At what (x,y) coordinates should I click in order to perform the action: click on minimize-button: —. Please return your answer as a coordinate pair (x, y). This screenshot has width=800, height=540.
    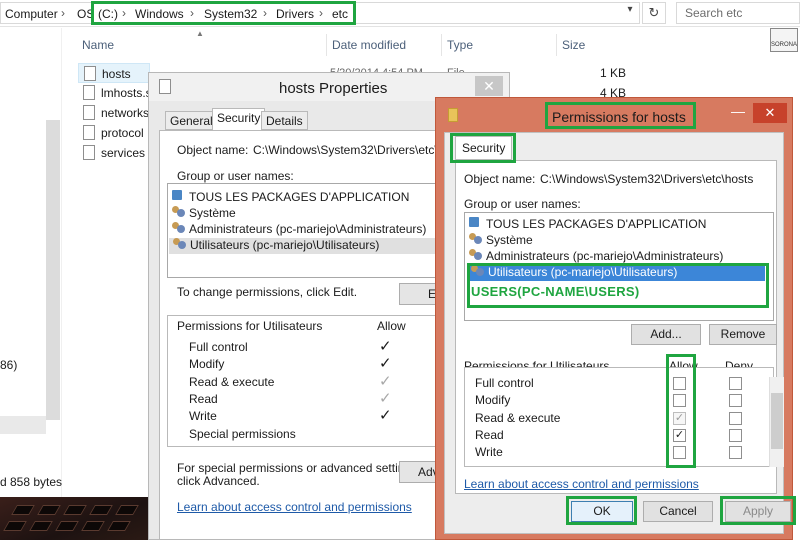
    Looking at the image, I should click on (738, 113).